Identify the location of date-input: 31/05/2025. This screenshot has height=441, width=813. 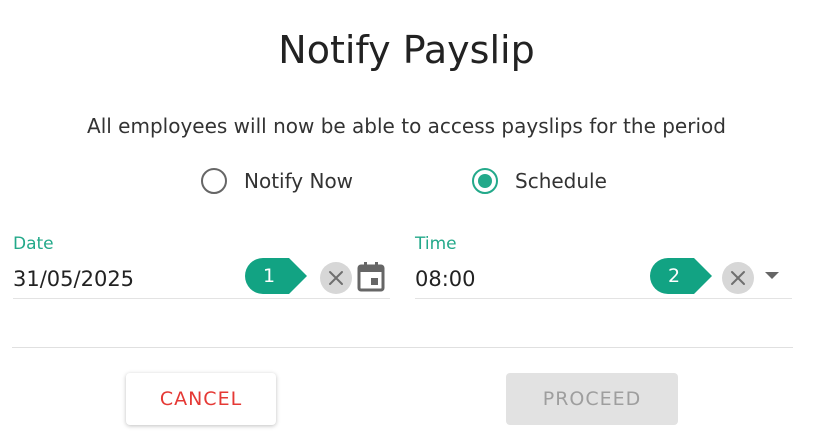
(73, 279).